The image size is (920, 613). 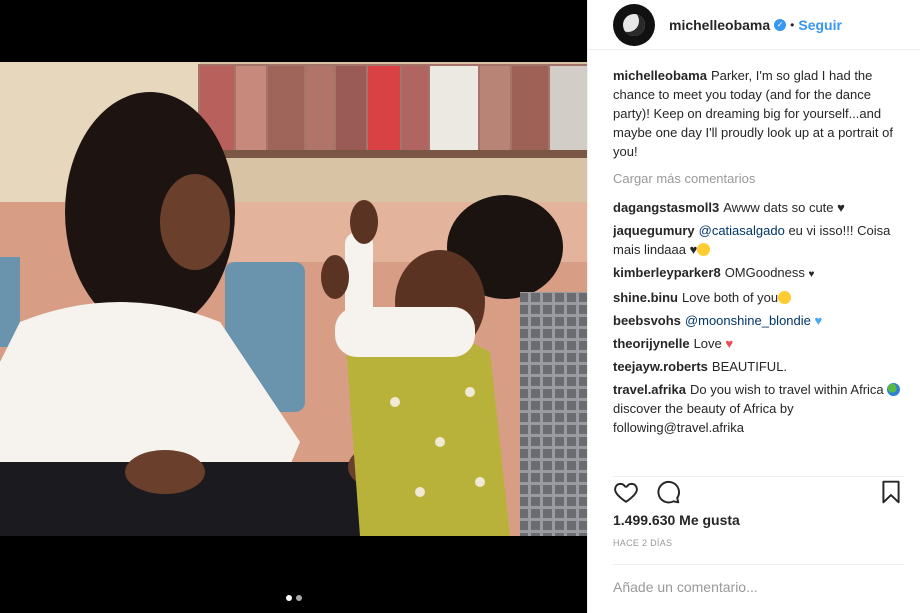 I want to click on comment-bubble-icon, so click(x=668, y=492).